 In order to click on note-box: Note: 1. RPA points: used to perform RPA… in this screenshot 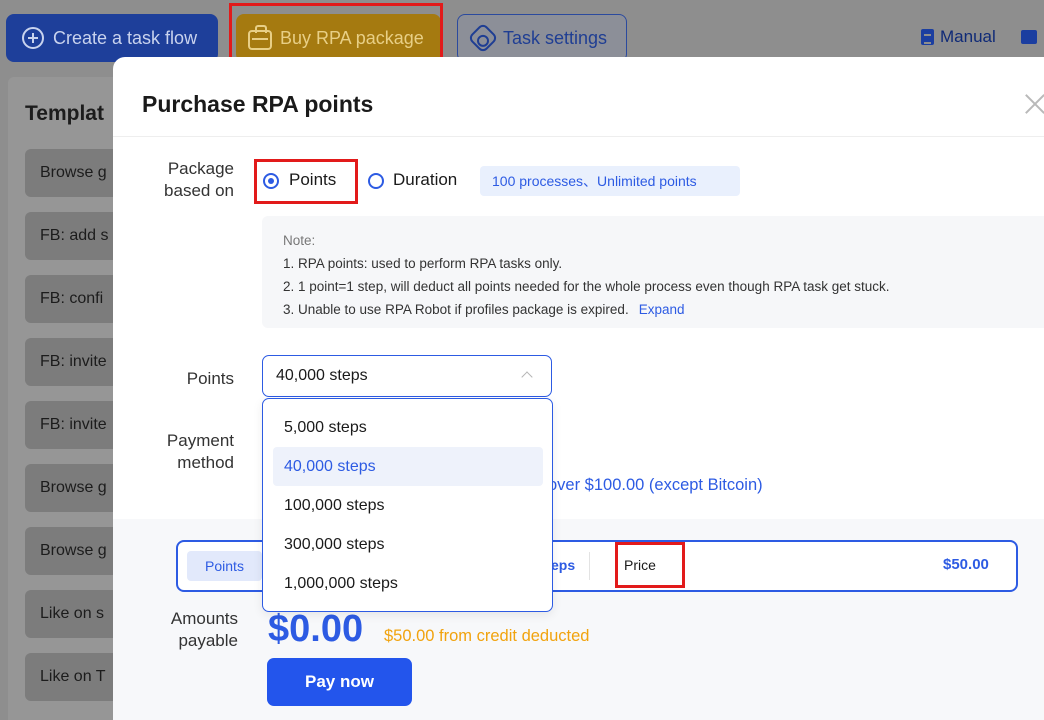, I will do `click(653, 272)`.